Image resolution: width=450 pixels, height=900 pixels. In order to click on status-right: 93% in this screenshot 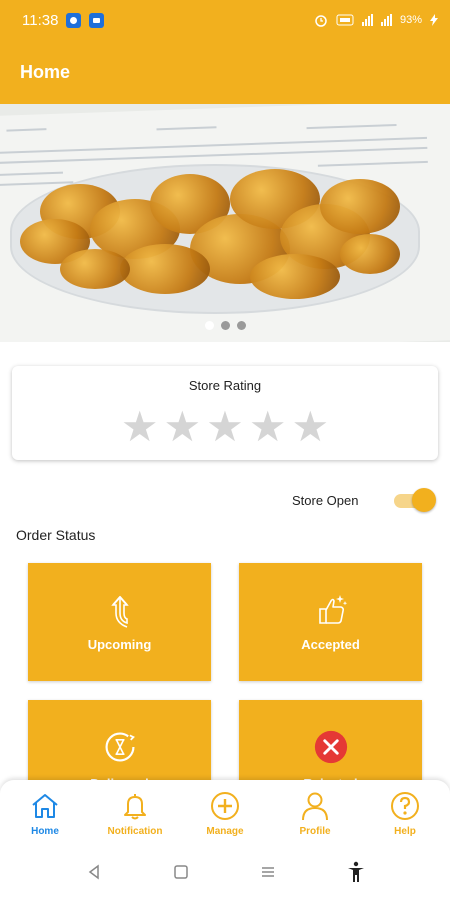, I will do `click(376, 20)`.